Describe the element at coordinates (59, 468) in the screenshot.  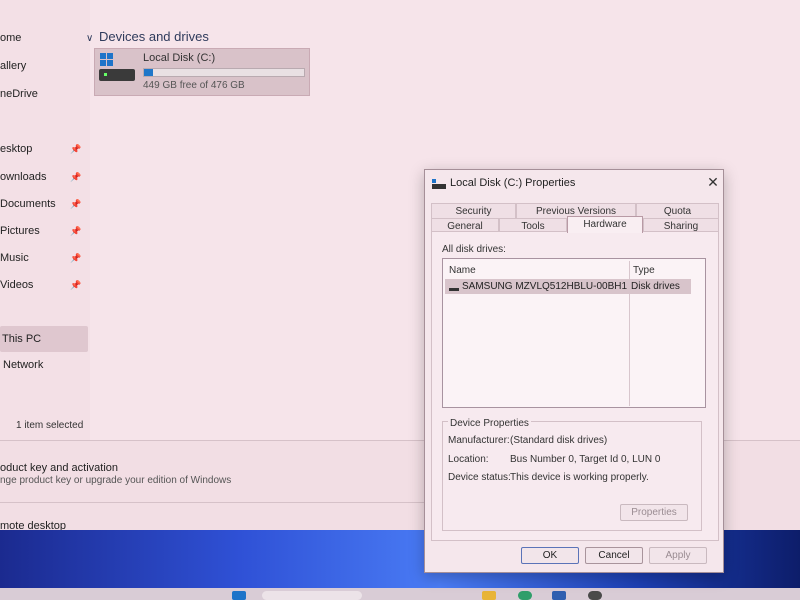
I see `product-key-title: oduct key and activation` at that location.